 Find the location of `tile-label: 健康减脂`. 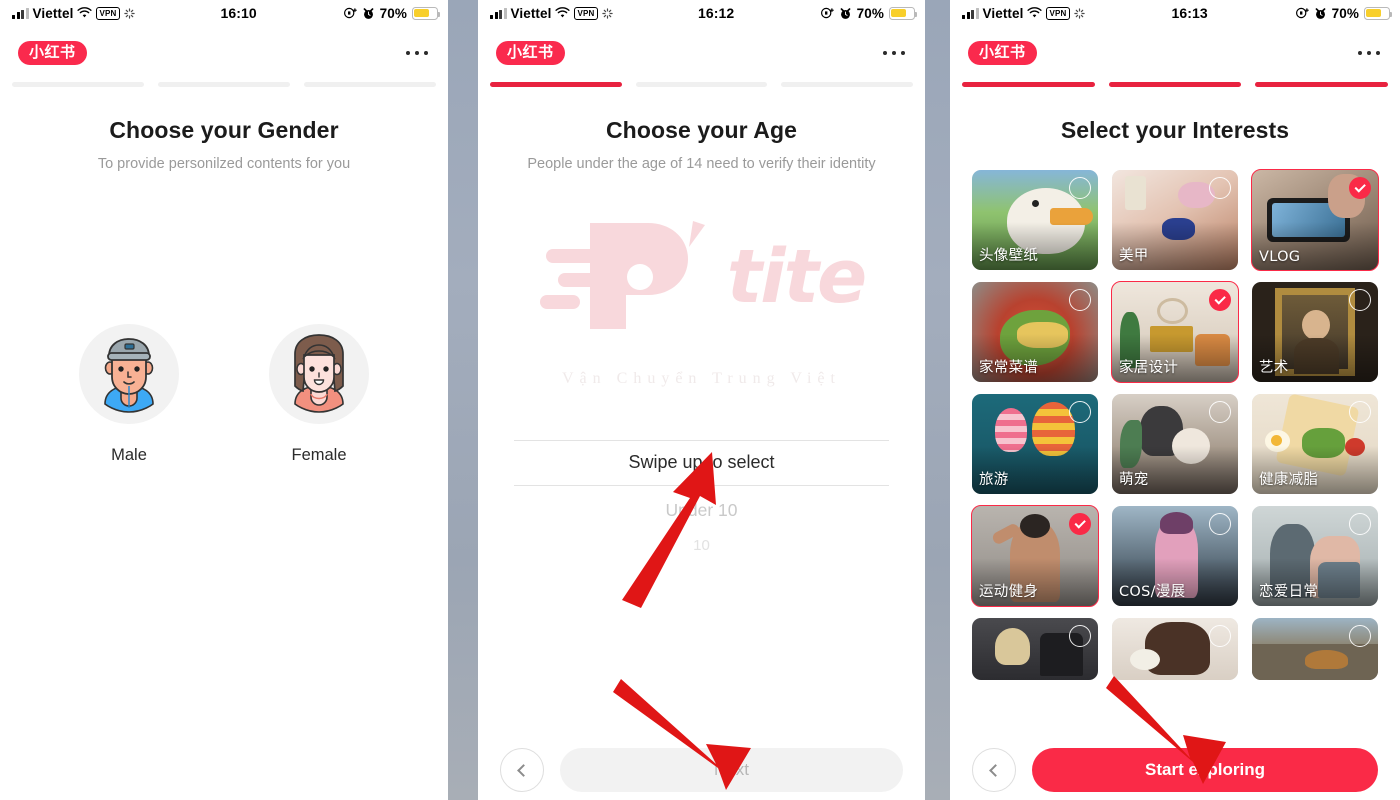

tile-label: 健康减脂 is located at coordinates (1289, 480).